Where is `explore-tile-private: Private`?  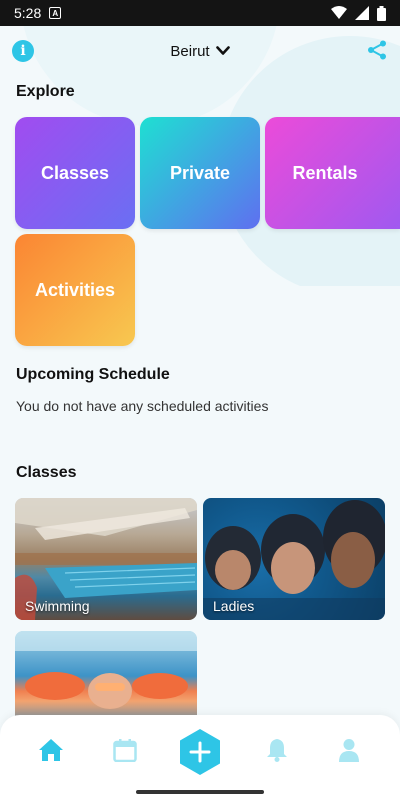
explore-tile-private: Private is located at coordinates (200, 173).